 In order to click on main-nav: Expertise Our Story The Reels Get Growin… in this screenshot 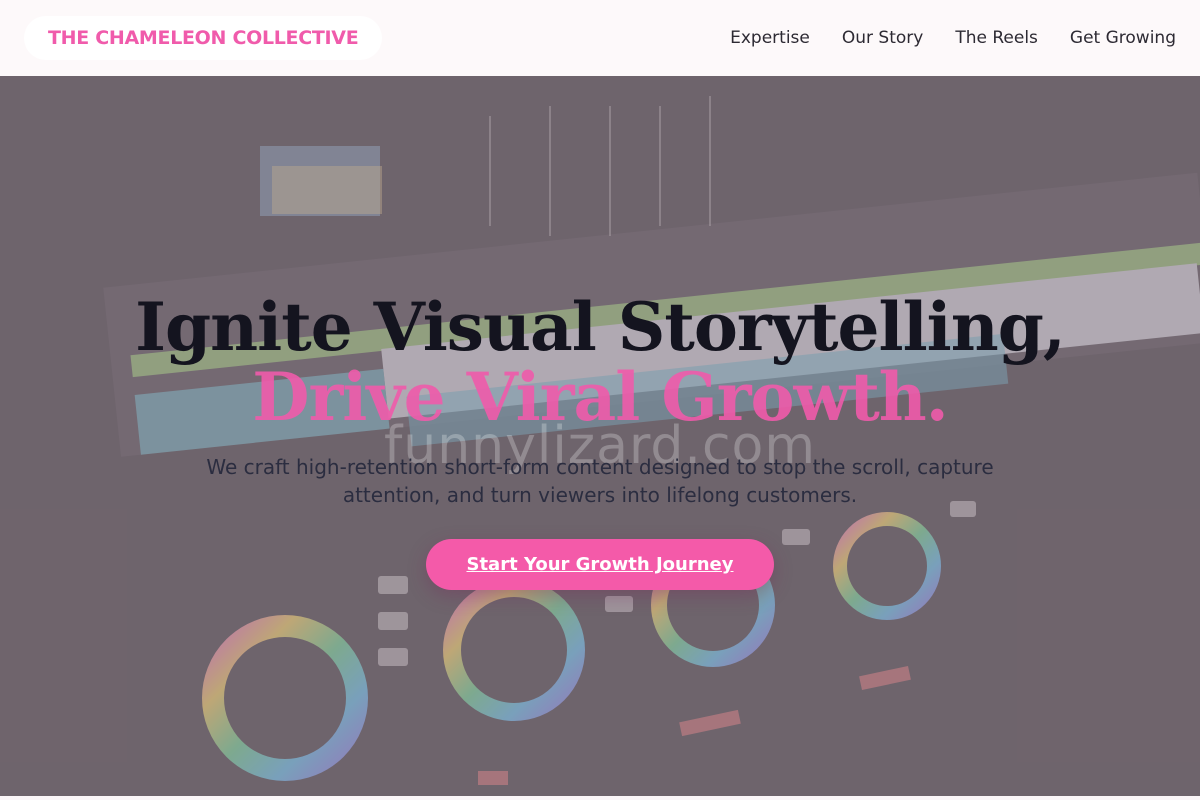, I will do `click(953, 38)`.